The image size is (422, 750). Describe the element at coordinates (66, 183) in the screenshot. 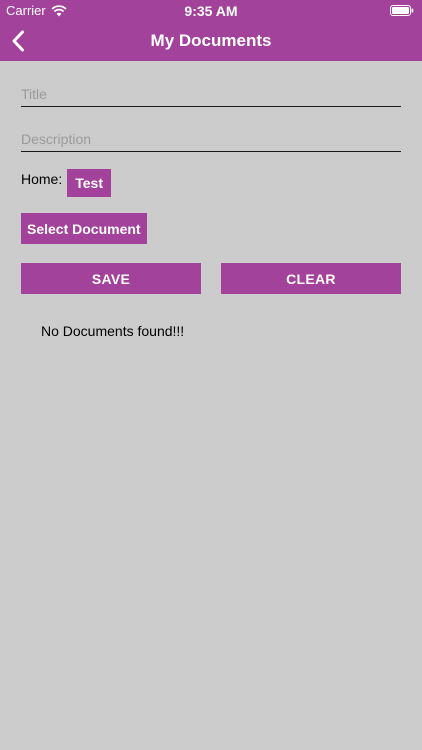

I see `home-row: Home: Test` at that location.